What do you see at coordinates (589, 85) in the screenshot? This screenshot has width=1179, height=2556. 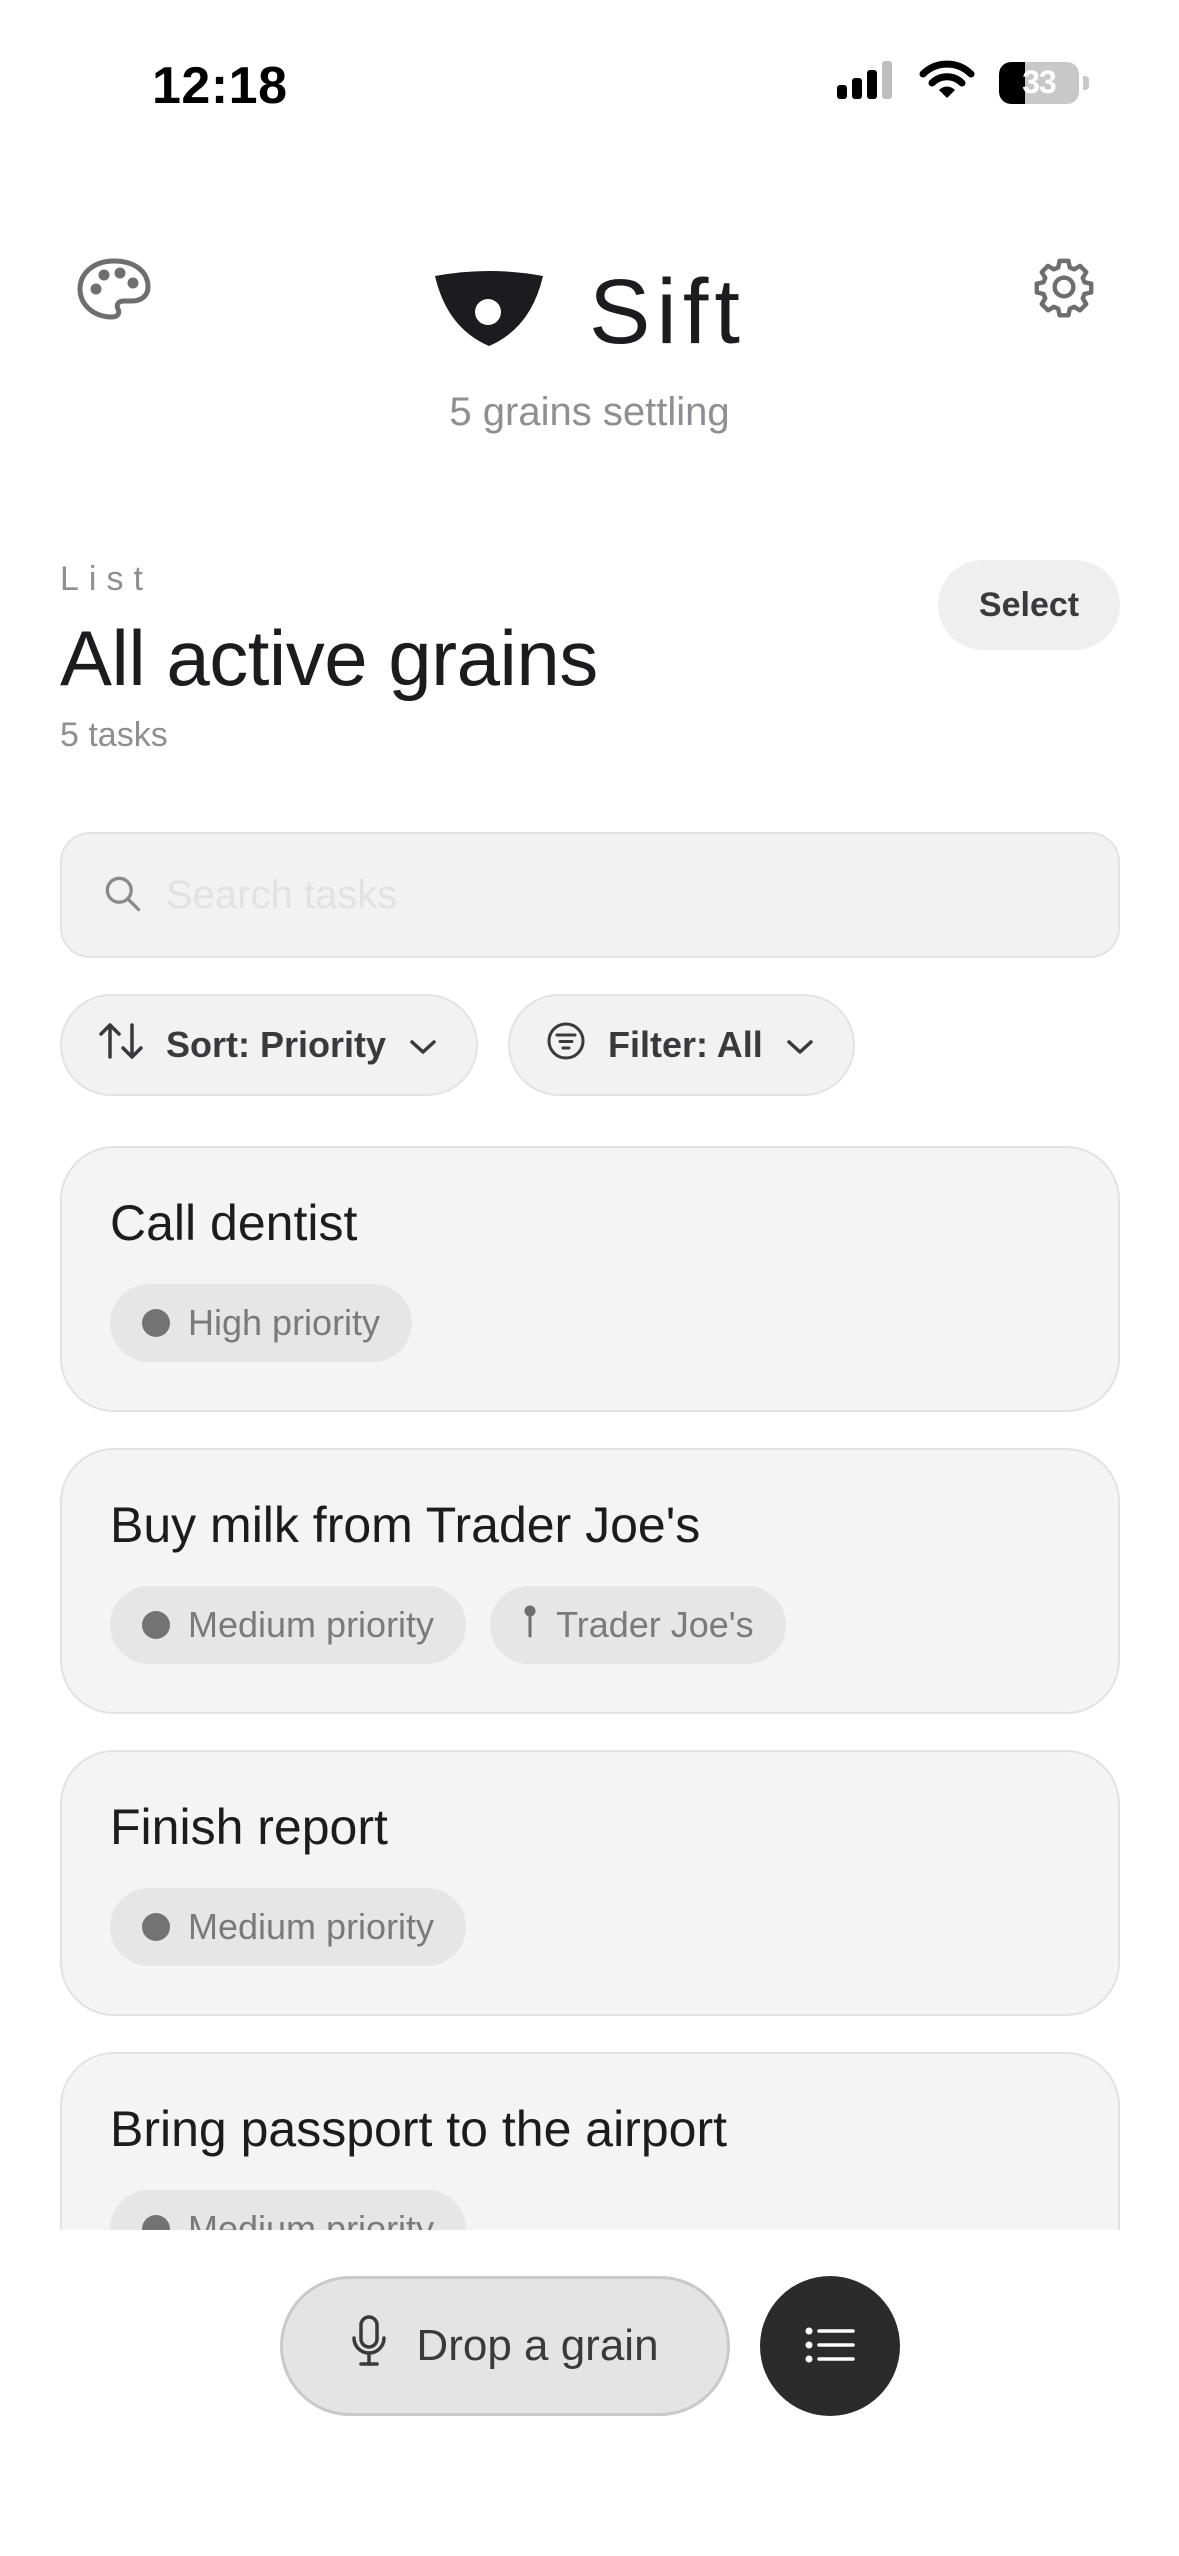 I see `status-bar: 12:18 33` at bounding box center [589, 85].